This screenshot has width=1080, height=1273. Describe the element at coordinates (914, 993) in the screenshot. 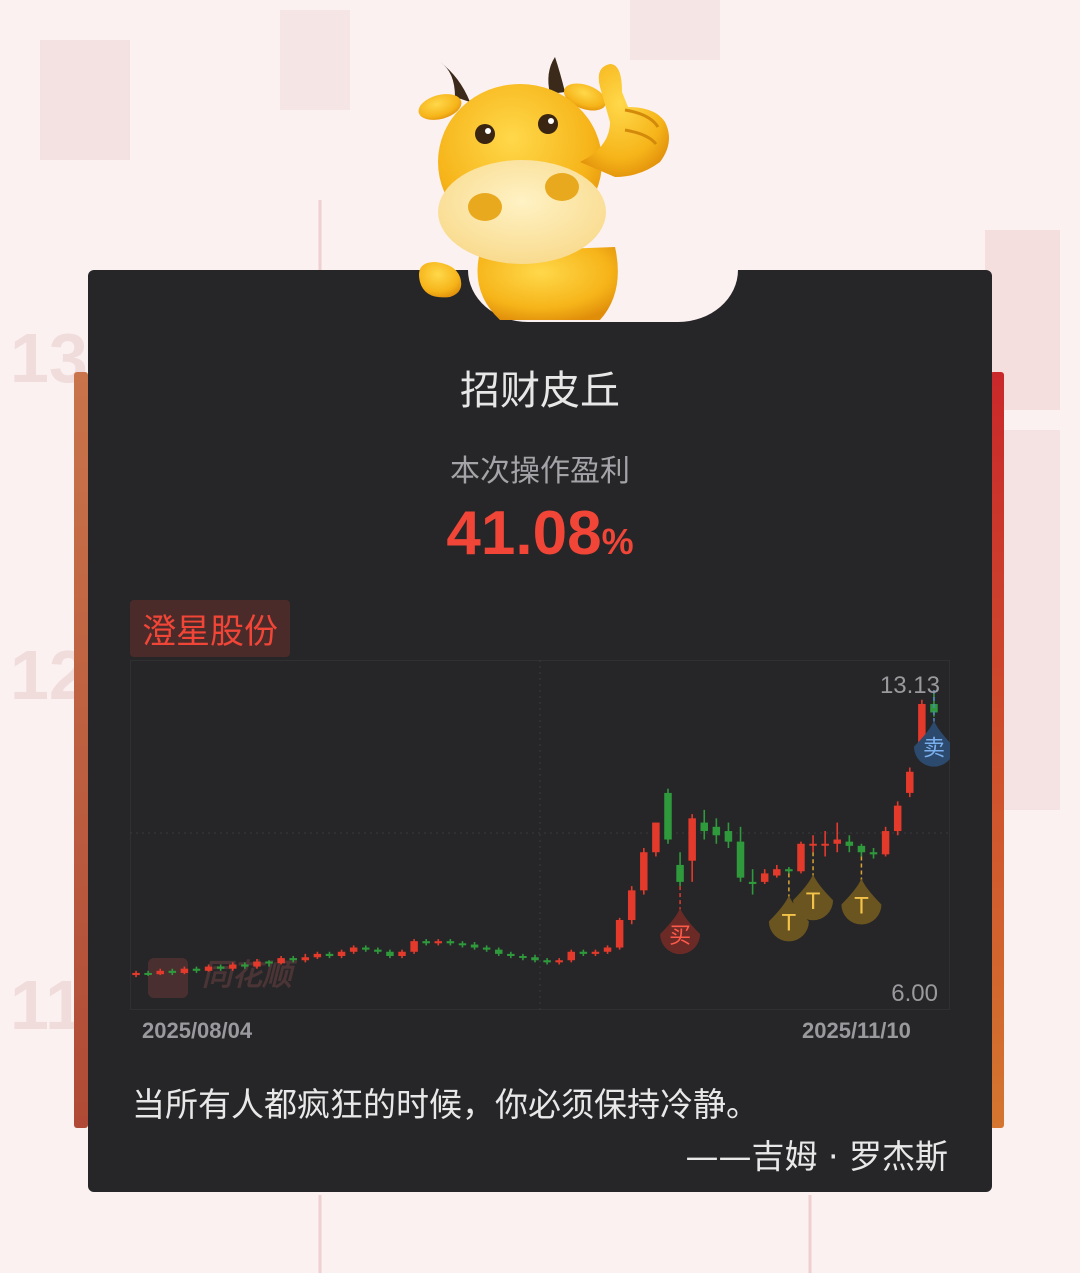

I see `y-min-label: 6.00` at that location.